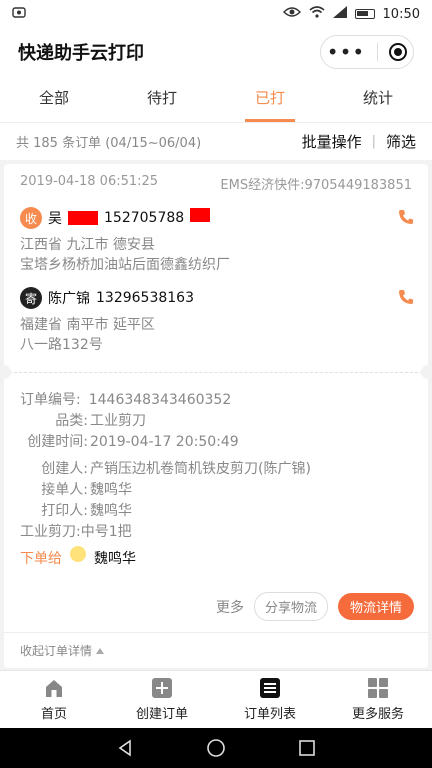 Image resolution: width=432 pixels, height=768 pixels. I want to click on creator-value: 产销压边机卷筒机铁皮剪刀(陈广锦), so click(200, 469).